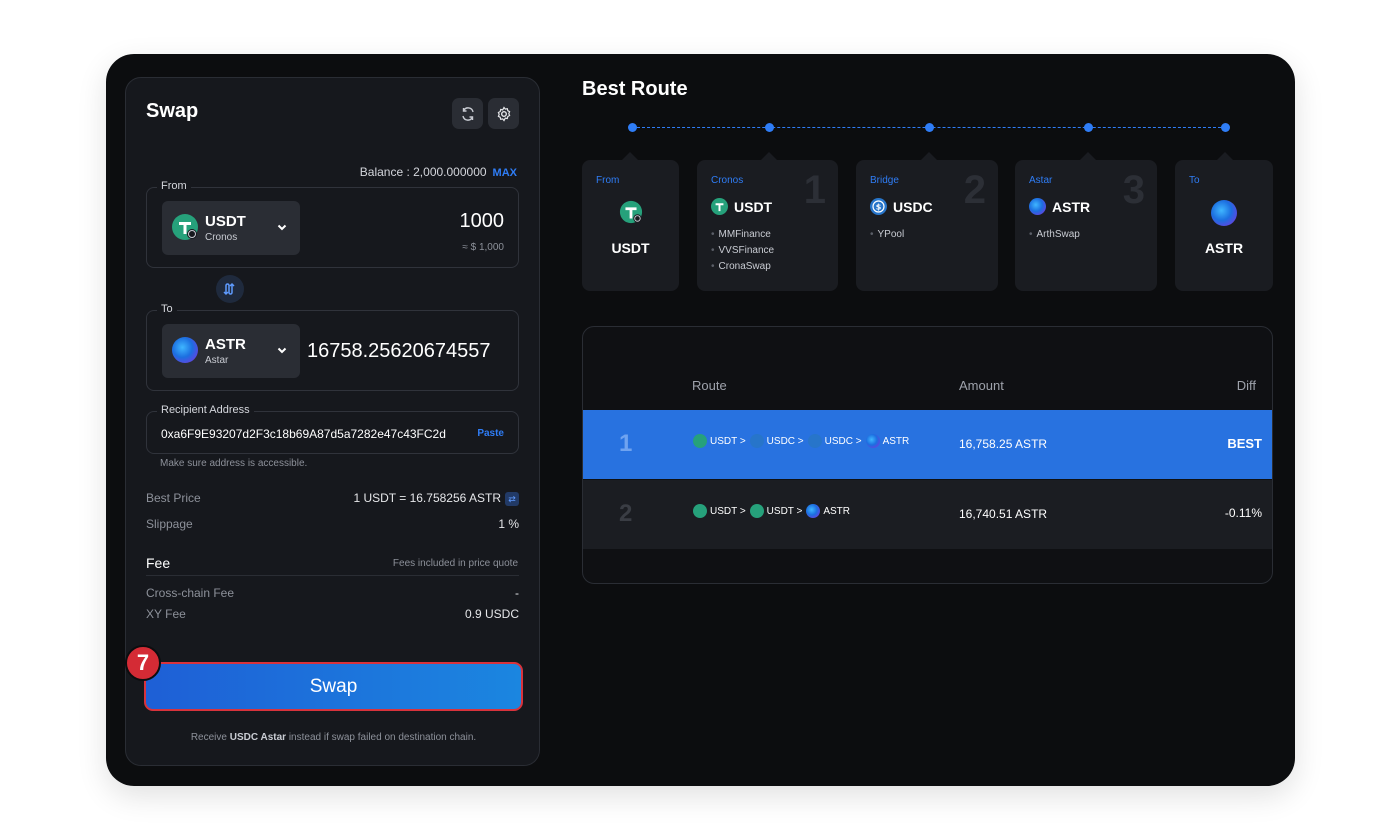  What do you see at coordinates (913, 206) in the screenshot?
I see `step-symbol: USDC` at bounding box center [913, 206].